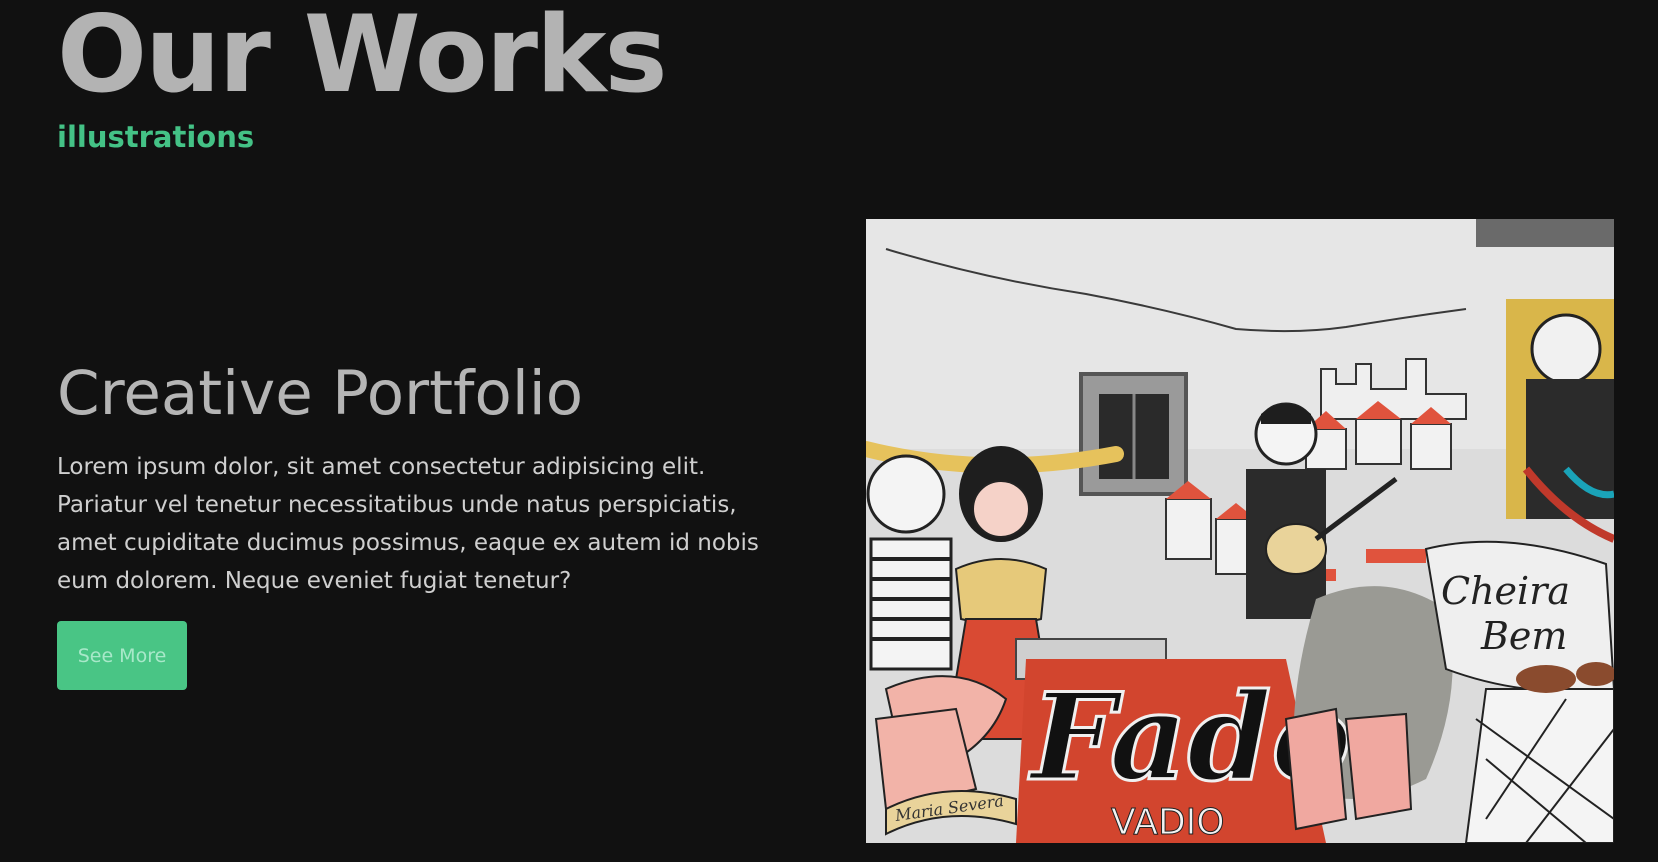 Image resolution: width=1658 pixels, height=862 pixels. I want to click on artwork-script-2: Bem, so click(1523, 636).